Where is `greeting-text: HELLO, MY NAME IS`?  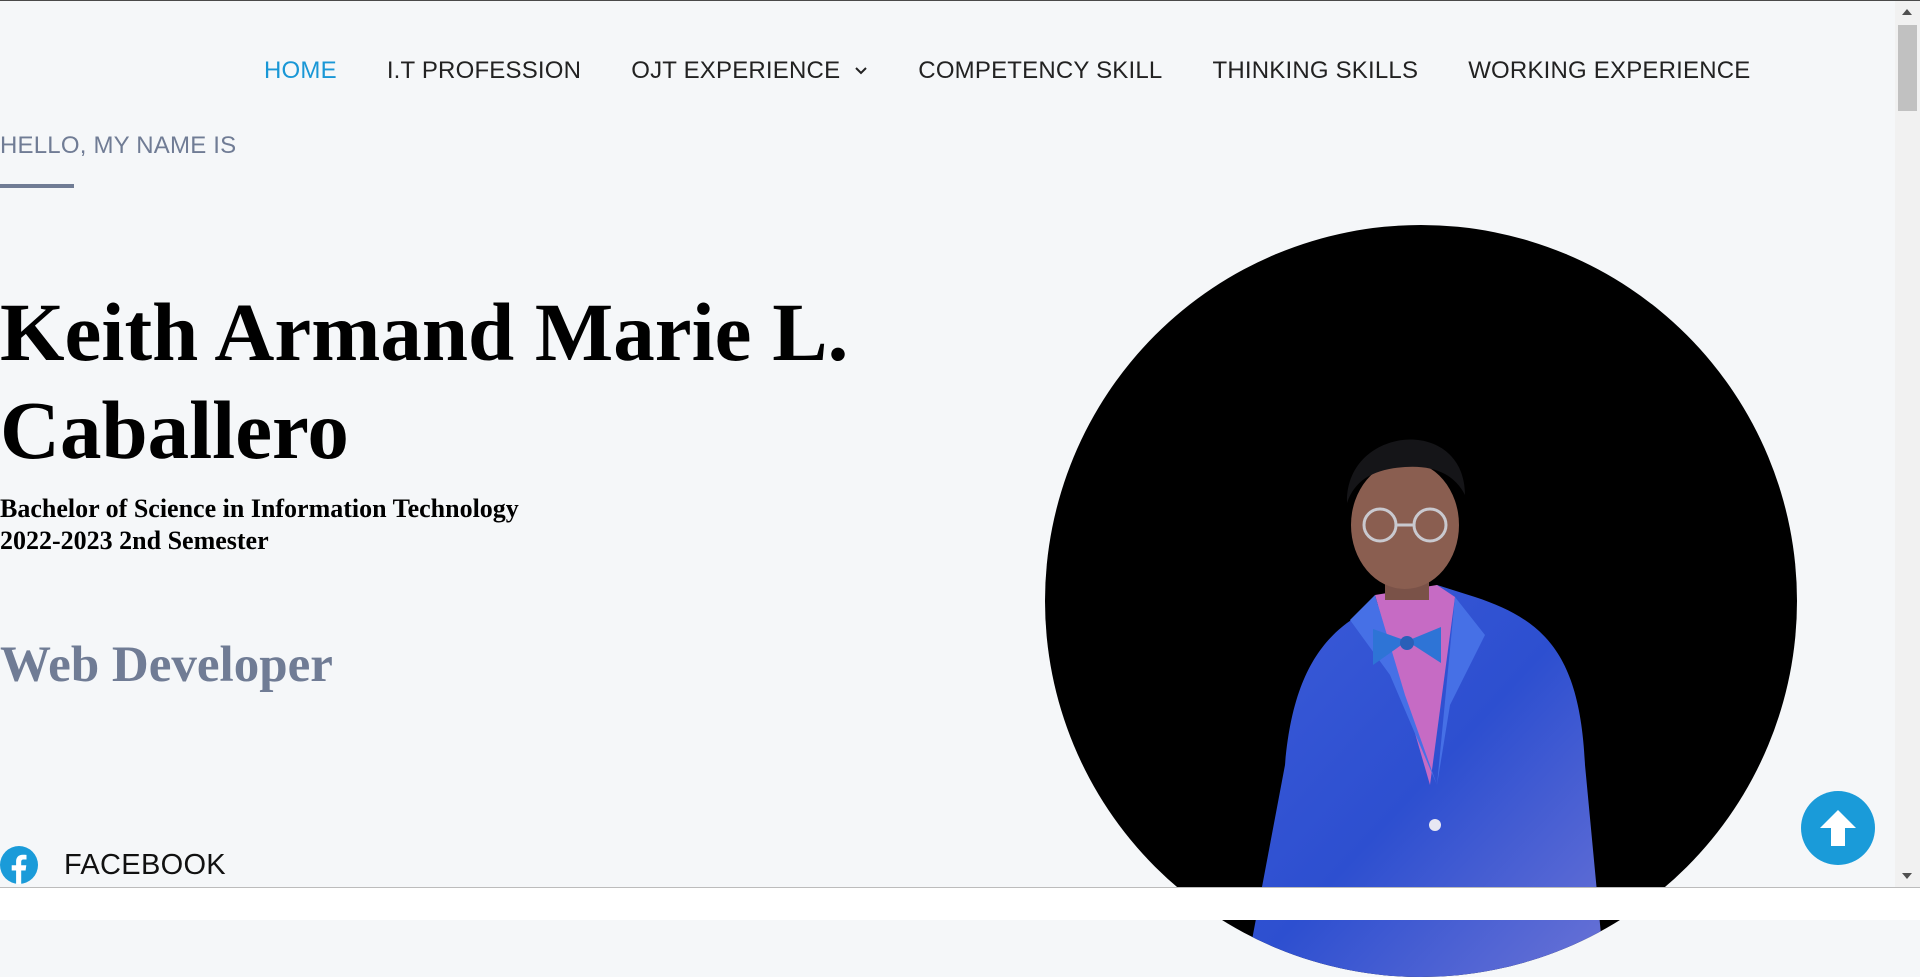
greeting-text: HELLO, MY NAME IS is located at coordinates (118, 145).